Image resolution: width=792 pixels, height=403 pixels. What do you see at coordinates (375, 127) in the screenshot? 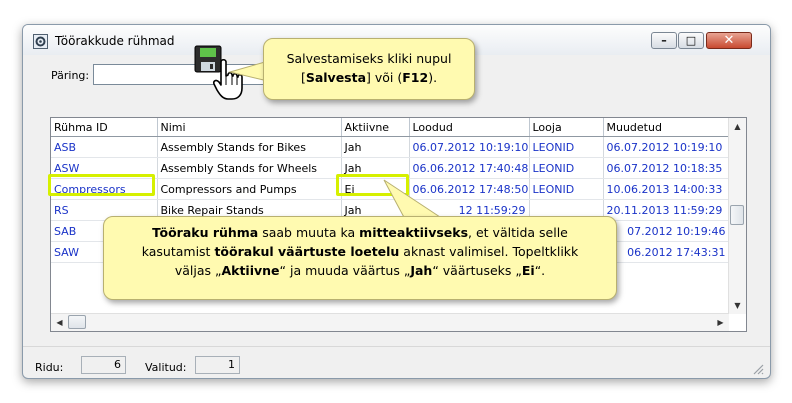
I see `col-header-active: Aktiivne` at bounding box center [375, 127].